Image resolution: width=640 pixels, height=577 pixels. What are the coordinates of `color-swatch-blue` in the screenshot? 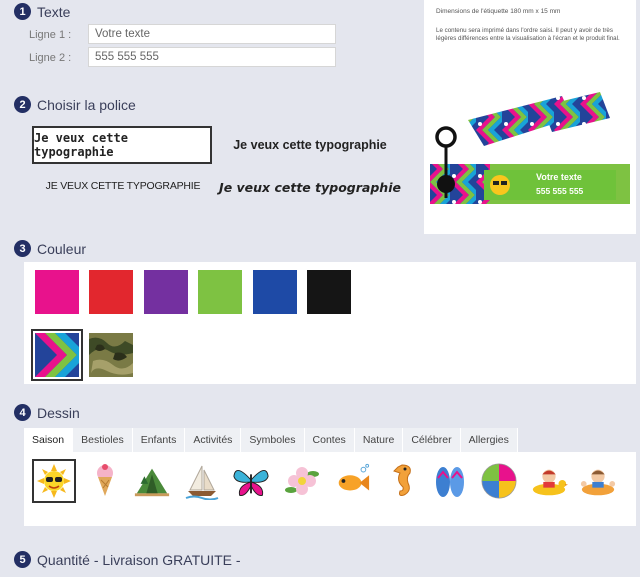 It's located at (275, 292).